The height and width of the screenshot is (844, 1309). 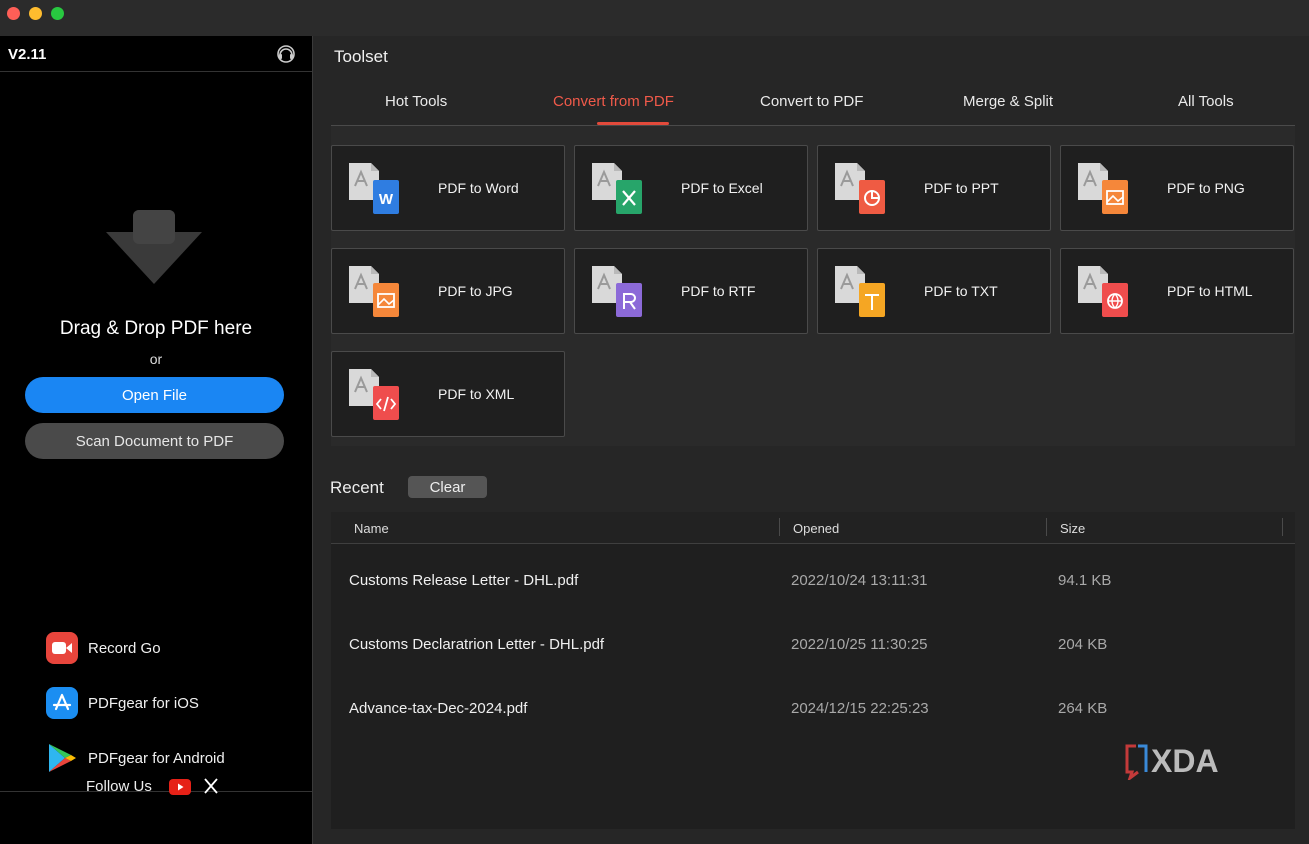 I want to click on x-twitter-icon, so click(x=211, y=786).